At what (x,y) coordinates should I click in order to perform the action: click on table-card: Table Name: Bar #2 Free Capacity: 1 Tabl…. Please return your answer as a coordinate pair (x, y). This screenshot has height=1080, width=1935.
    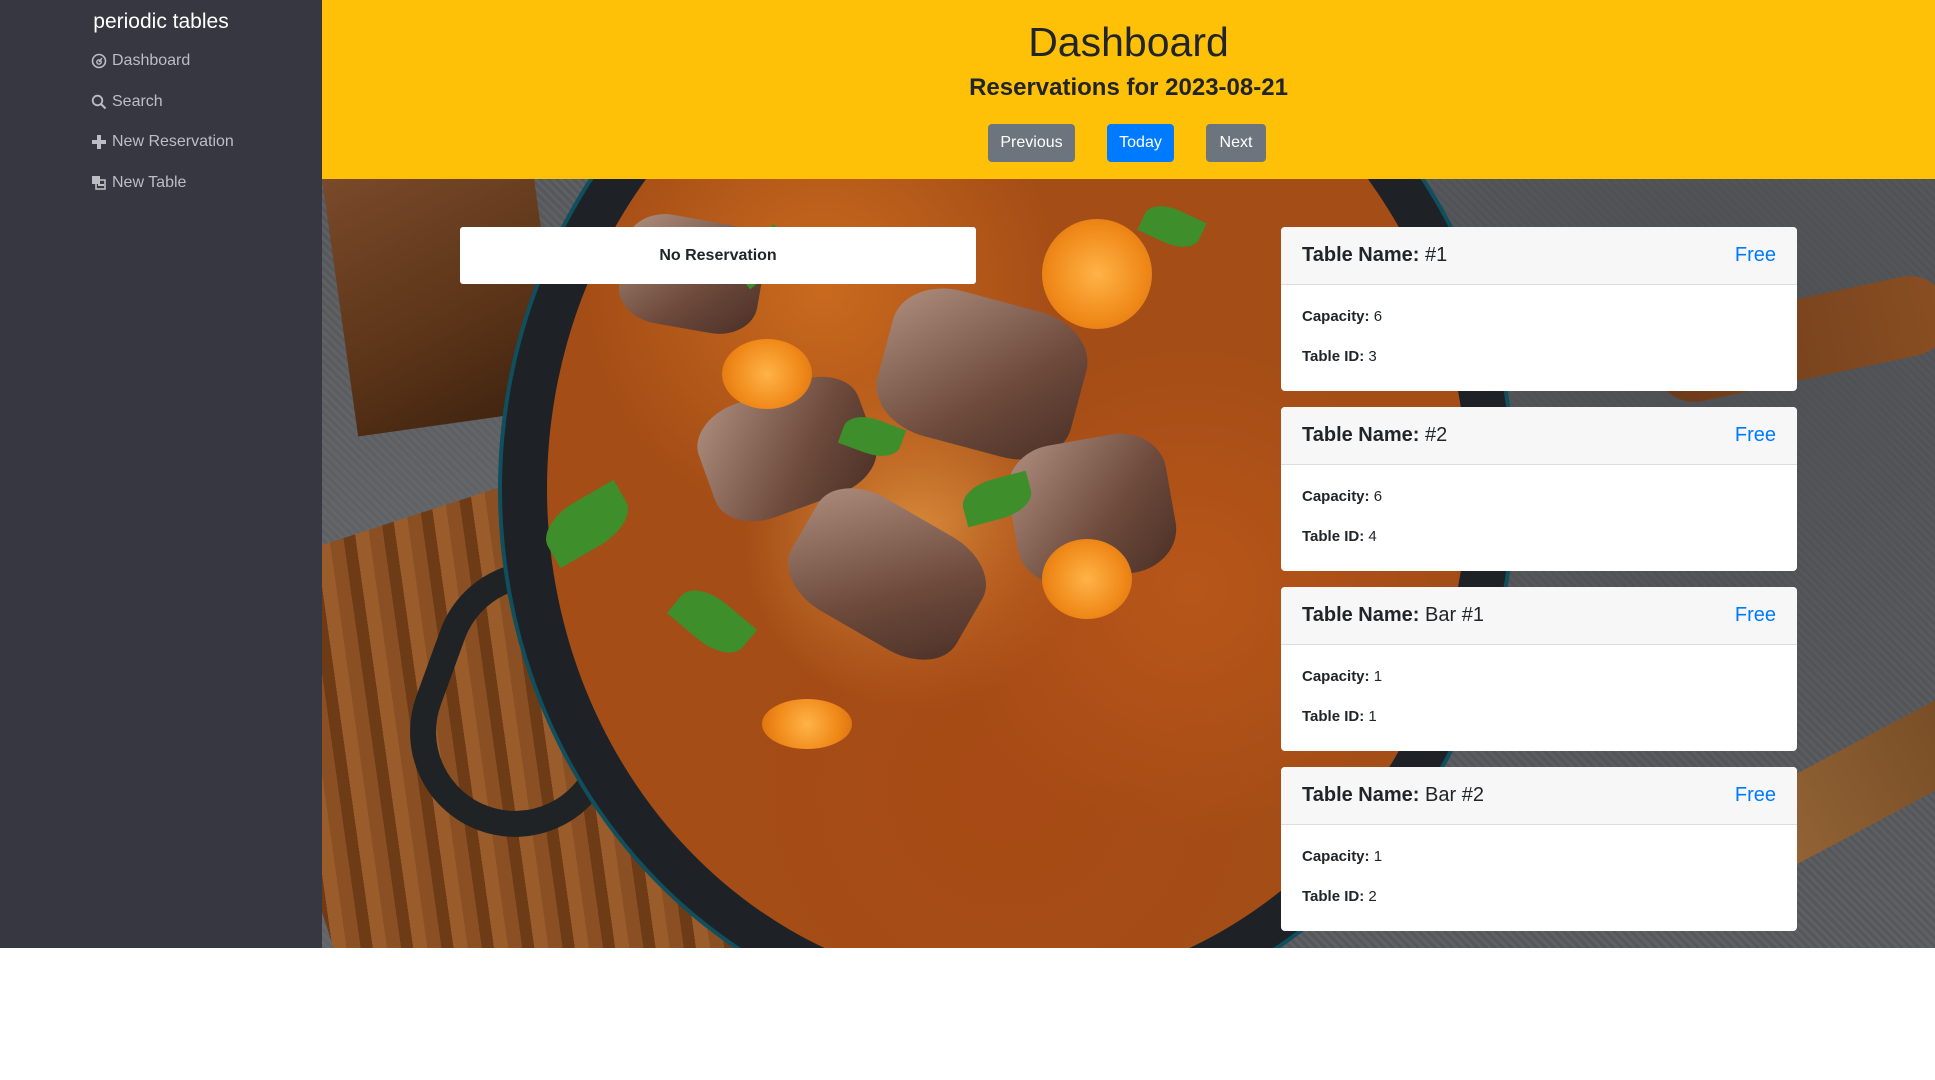
    Looking at the image, I should click on (1539, 849).